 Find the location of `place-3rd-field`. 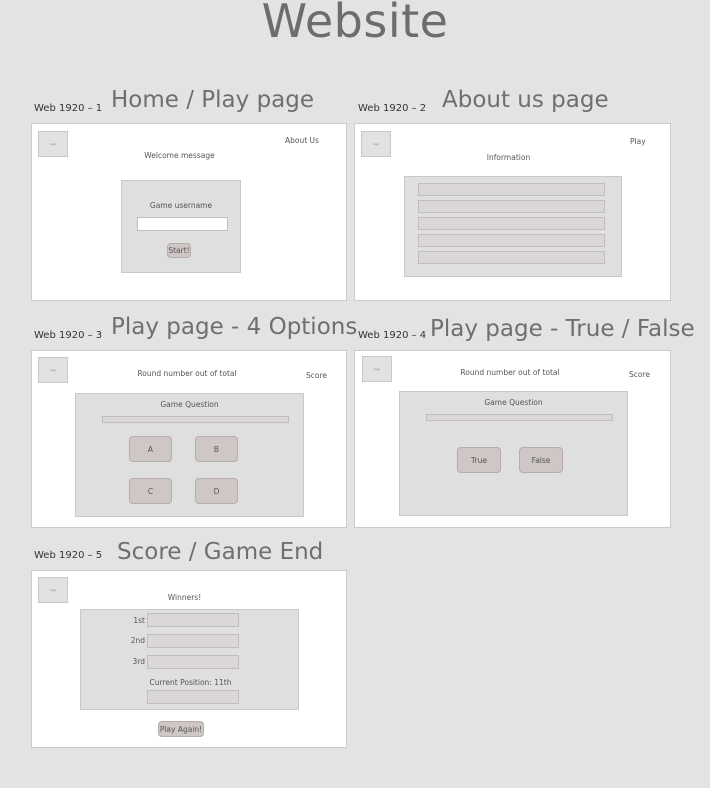

place-3rd-field is located at coordinates (193, 662).